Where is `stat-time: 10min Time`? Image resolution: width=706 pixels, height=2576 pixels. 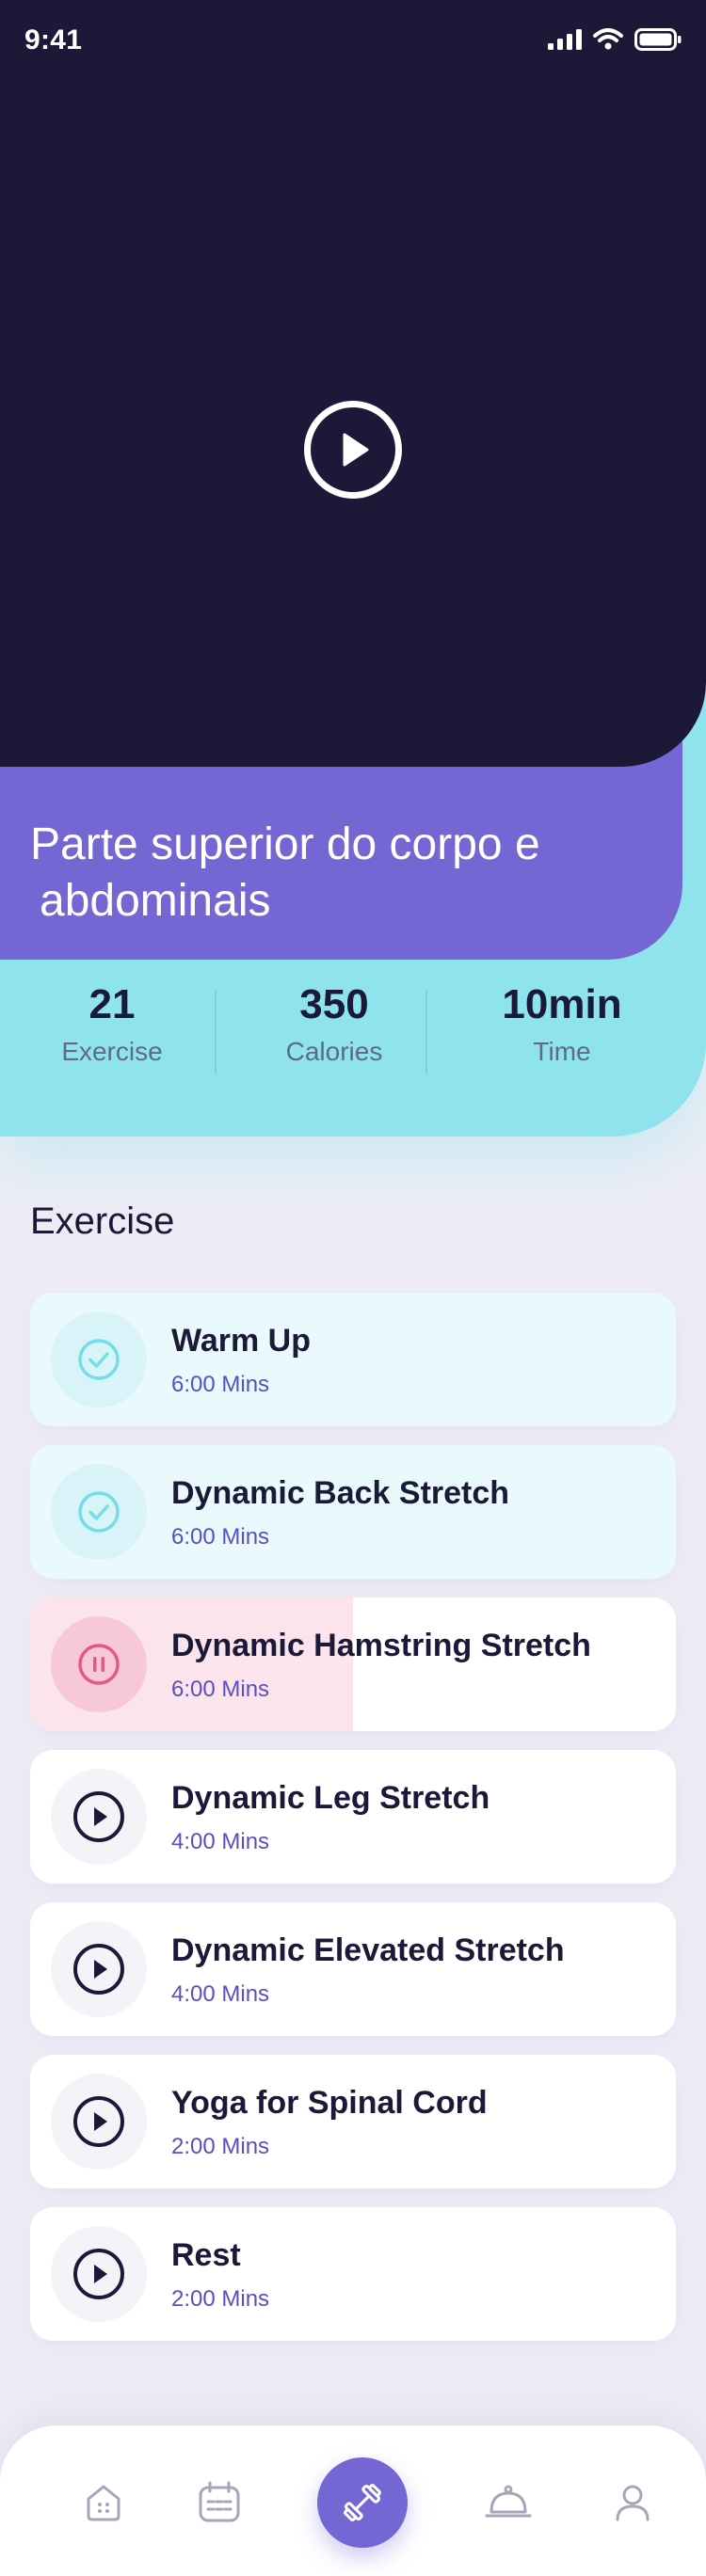
stat-time: 10min Time is located at coordinates (562, 1030).